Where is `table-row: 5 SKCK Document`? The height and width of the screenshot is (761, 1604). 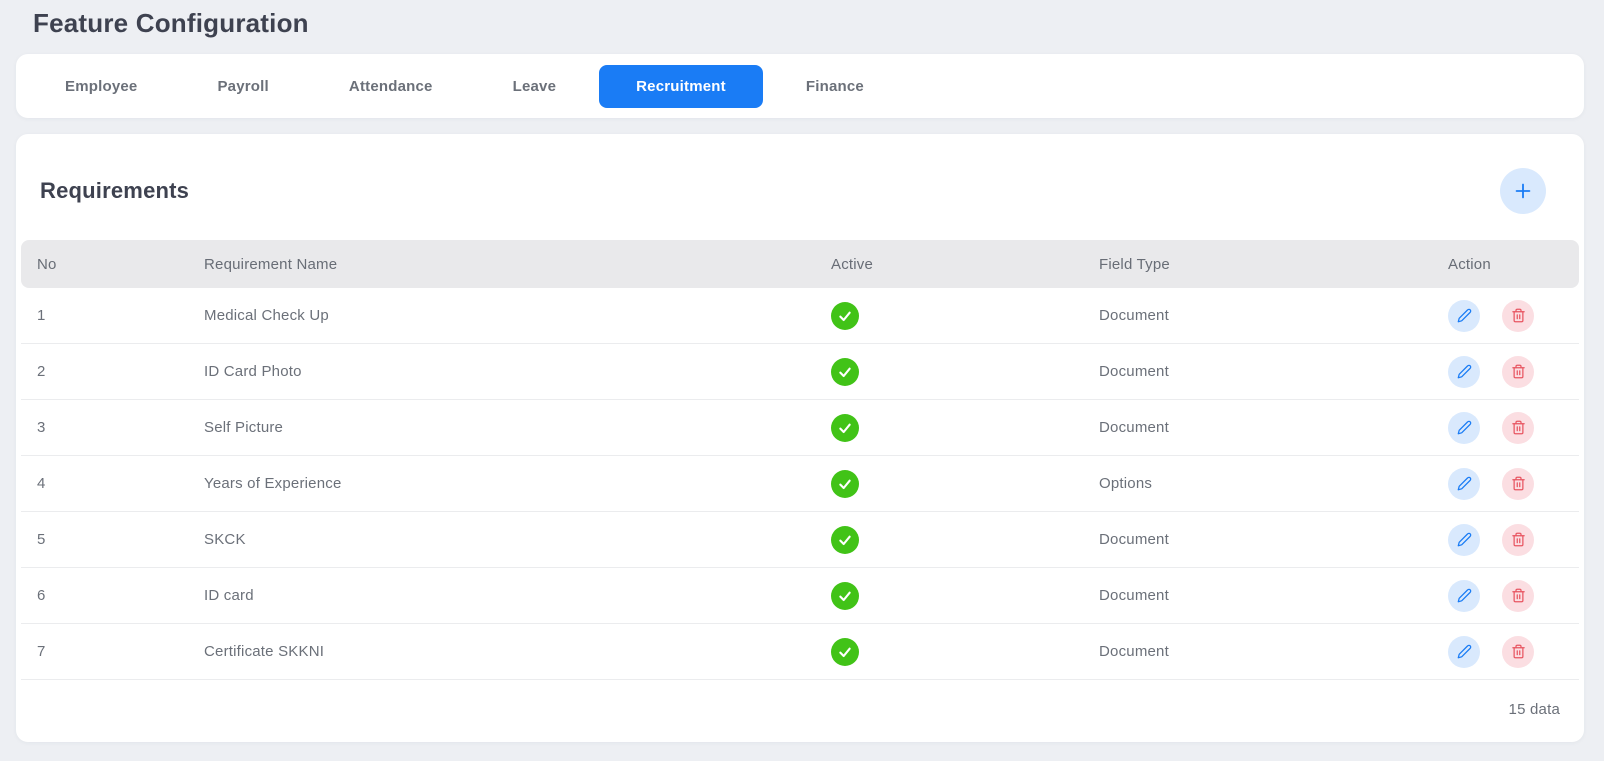
table-row: 5 SKCK Document is located at coordinates (800, 539).